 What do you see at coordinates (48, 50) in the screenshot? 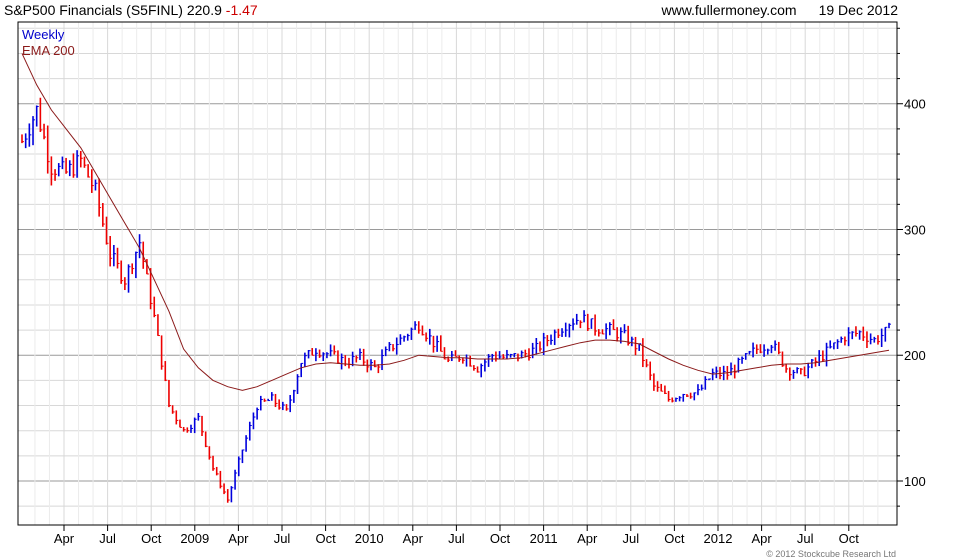
I see `legend-ema: EMA 200` at bounding box center [48, 50].